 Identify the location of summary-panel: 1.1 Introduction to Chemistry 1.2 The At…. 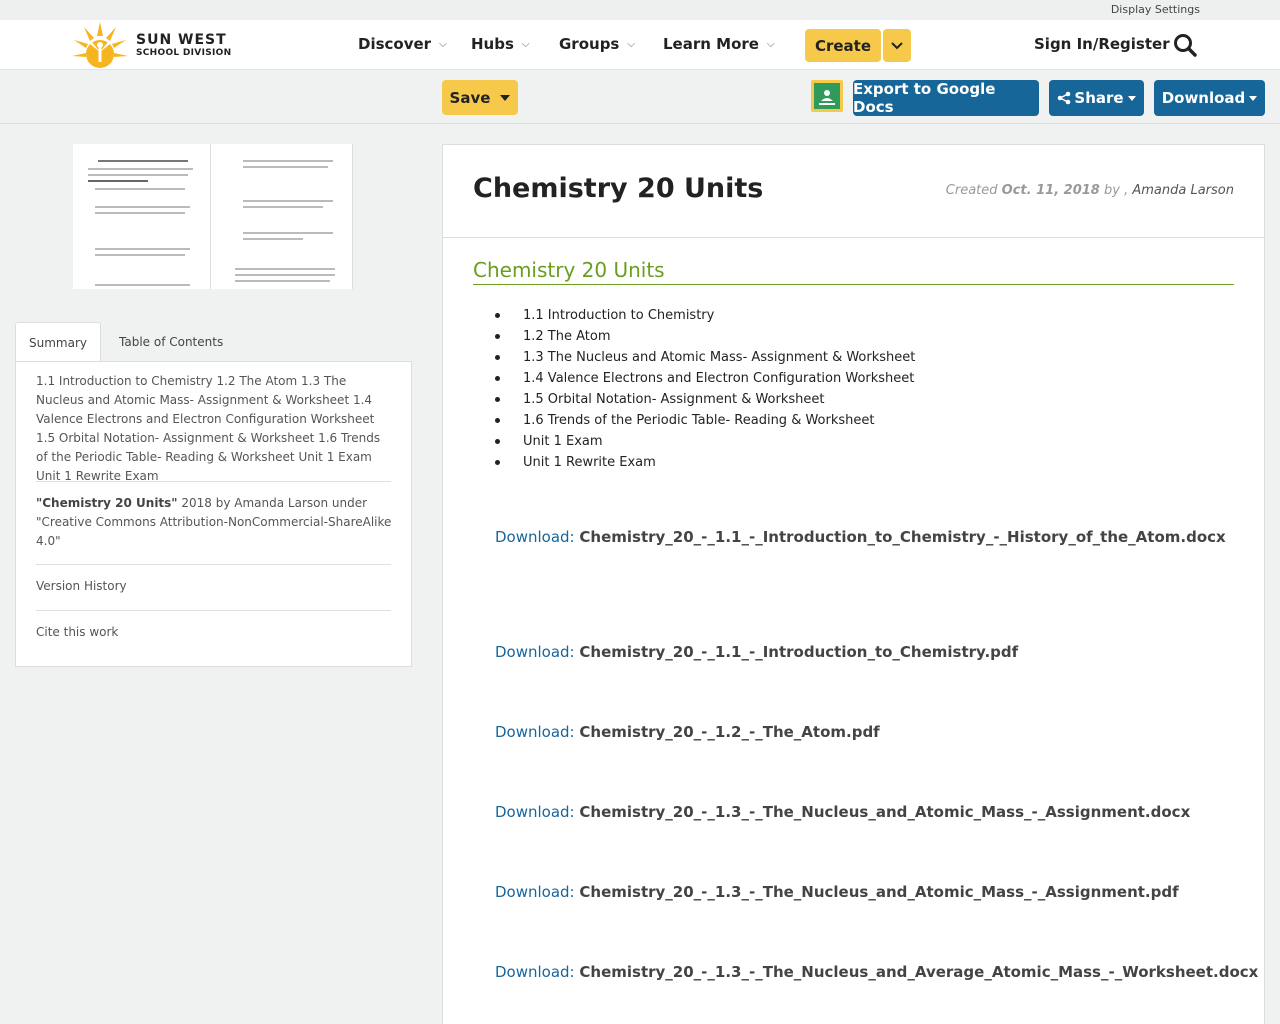
(213, 514).